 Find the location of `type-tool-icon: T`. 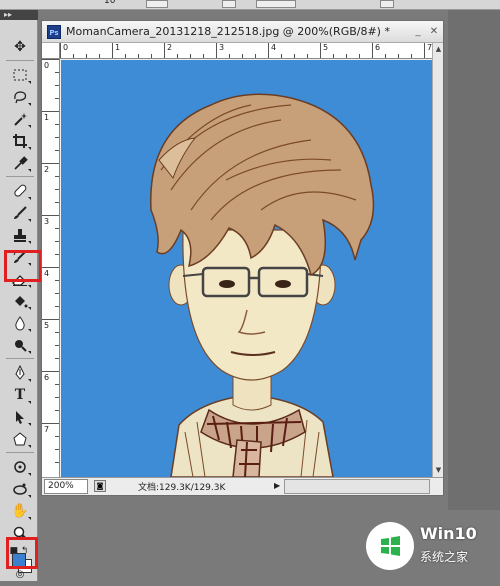

type-tool-icon: T is located at coordinates (20, 395).